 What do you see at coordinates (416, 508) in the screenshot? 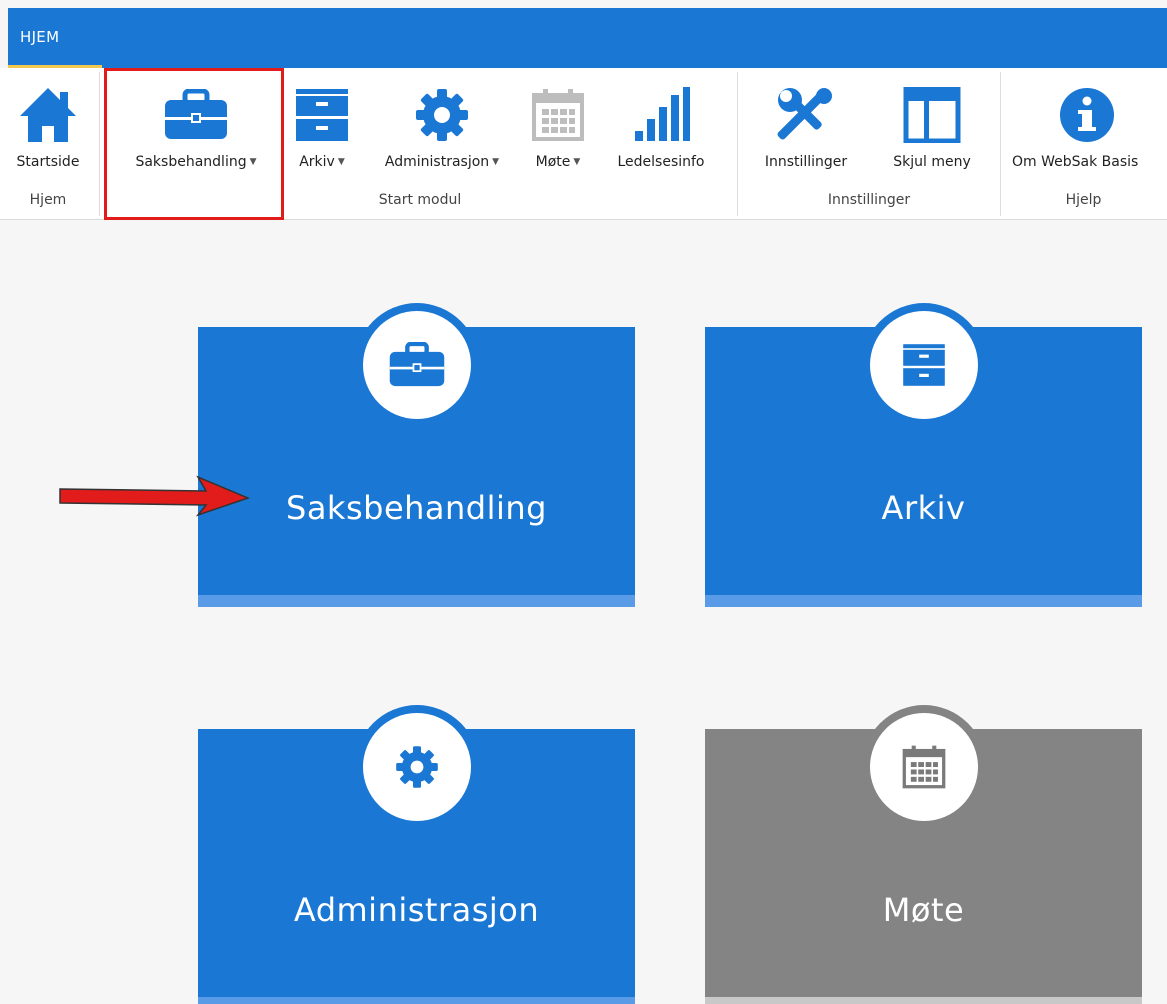
I see `tile-title: Saksbehandling` at bounding box center [416, 508].